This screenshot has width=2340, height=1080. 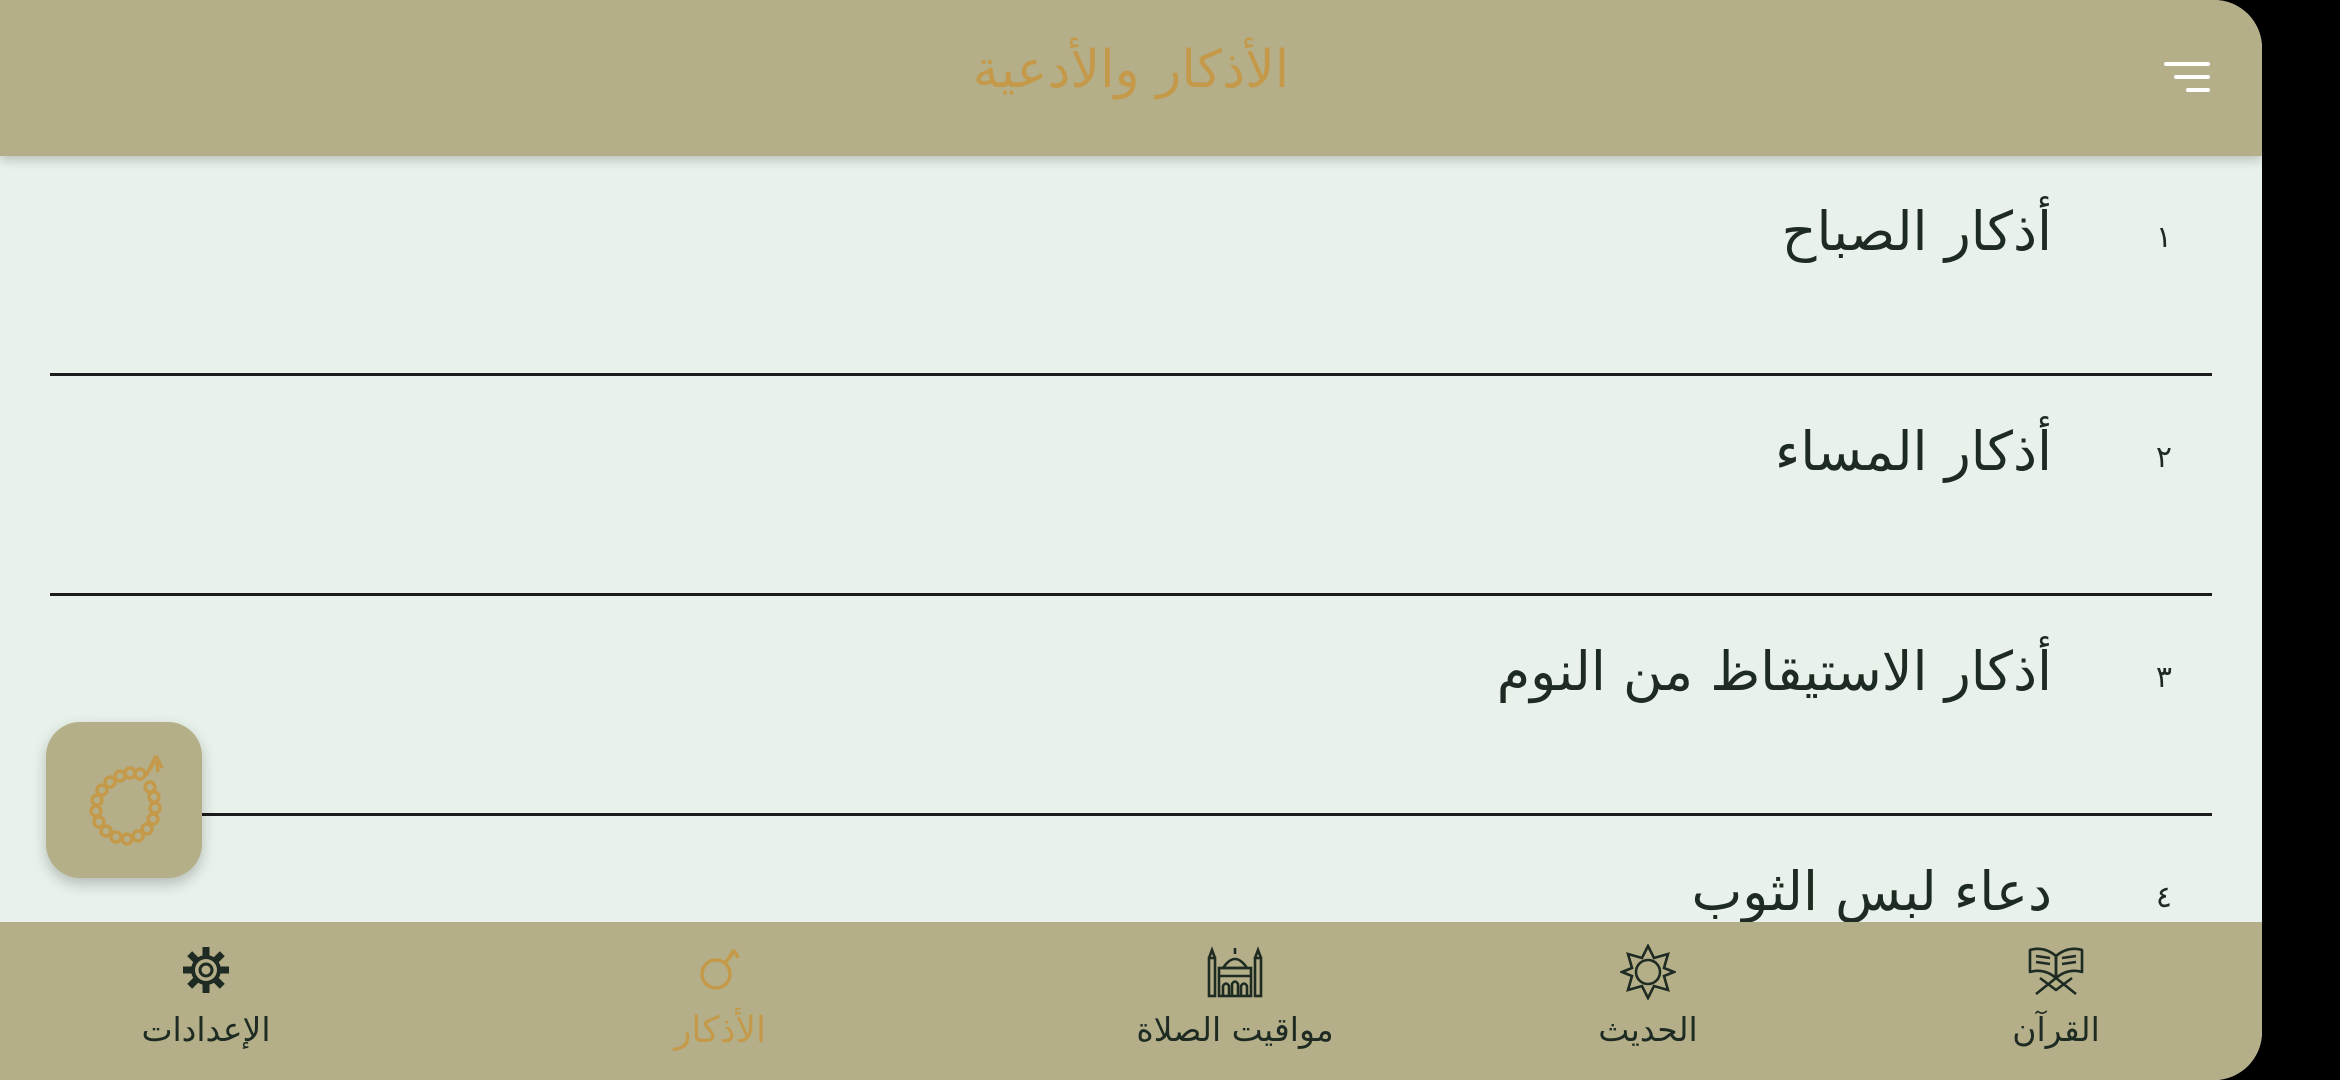 What do you see at coordinates (206, 1029) in the screenshot?
I see `nav-label: الإعدادات` at bounding box center [206, 1029].